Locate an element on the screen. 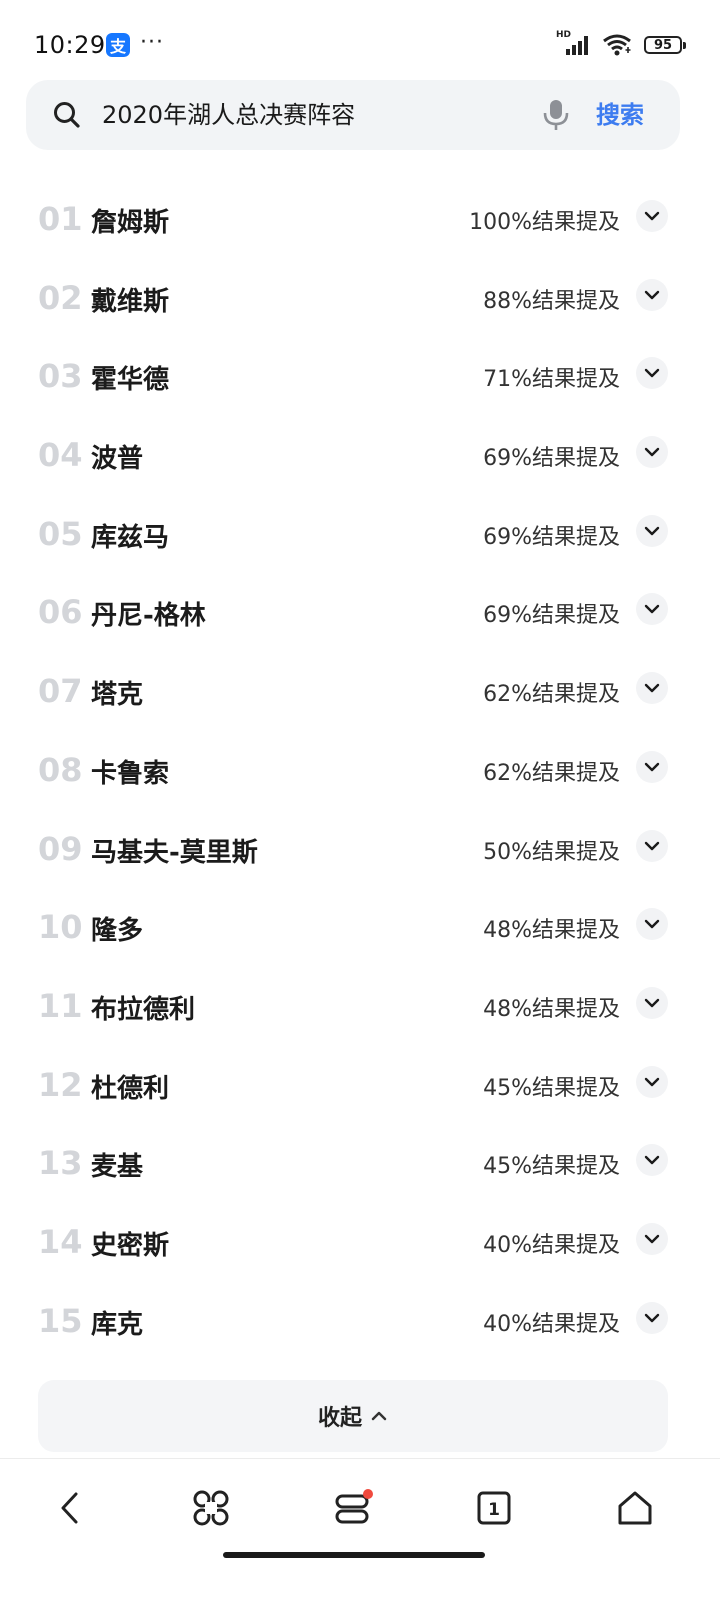 This screenshot has height=1601, width=720. result-row: 15 库克 40%结果提及 is located at coordinates (360, 1321).